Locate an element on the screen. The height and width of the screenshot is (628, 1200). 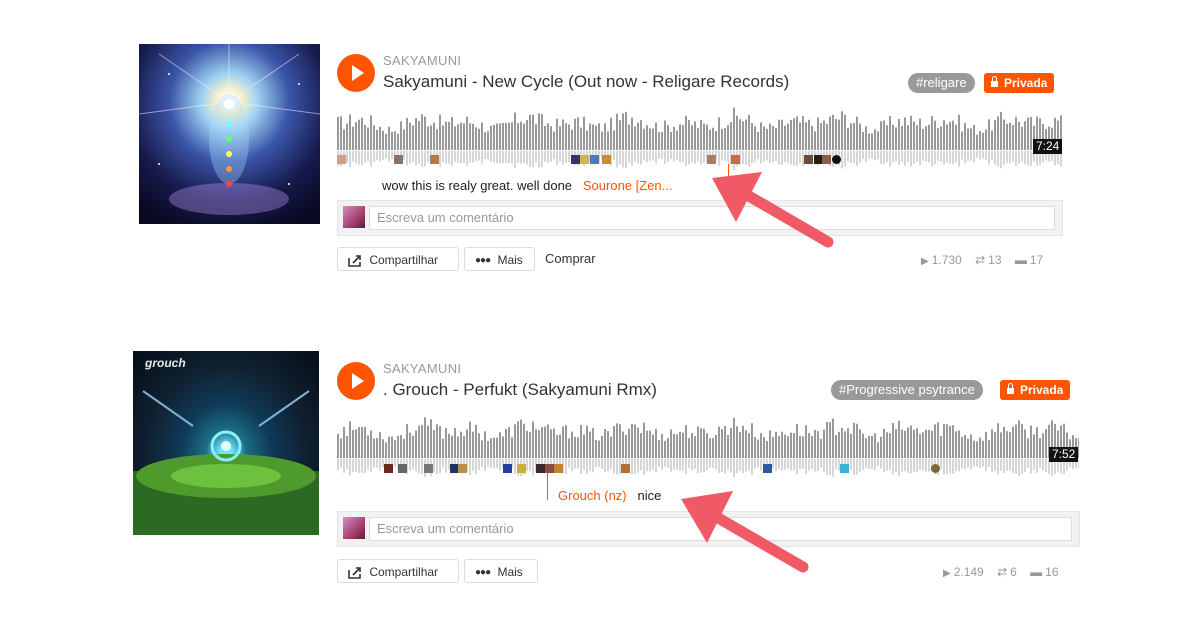
waveform-comment: Grouch (nz) nice is located at coordinates (609, 495).